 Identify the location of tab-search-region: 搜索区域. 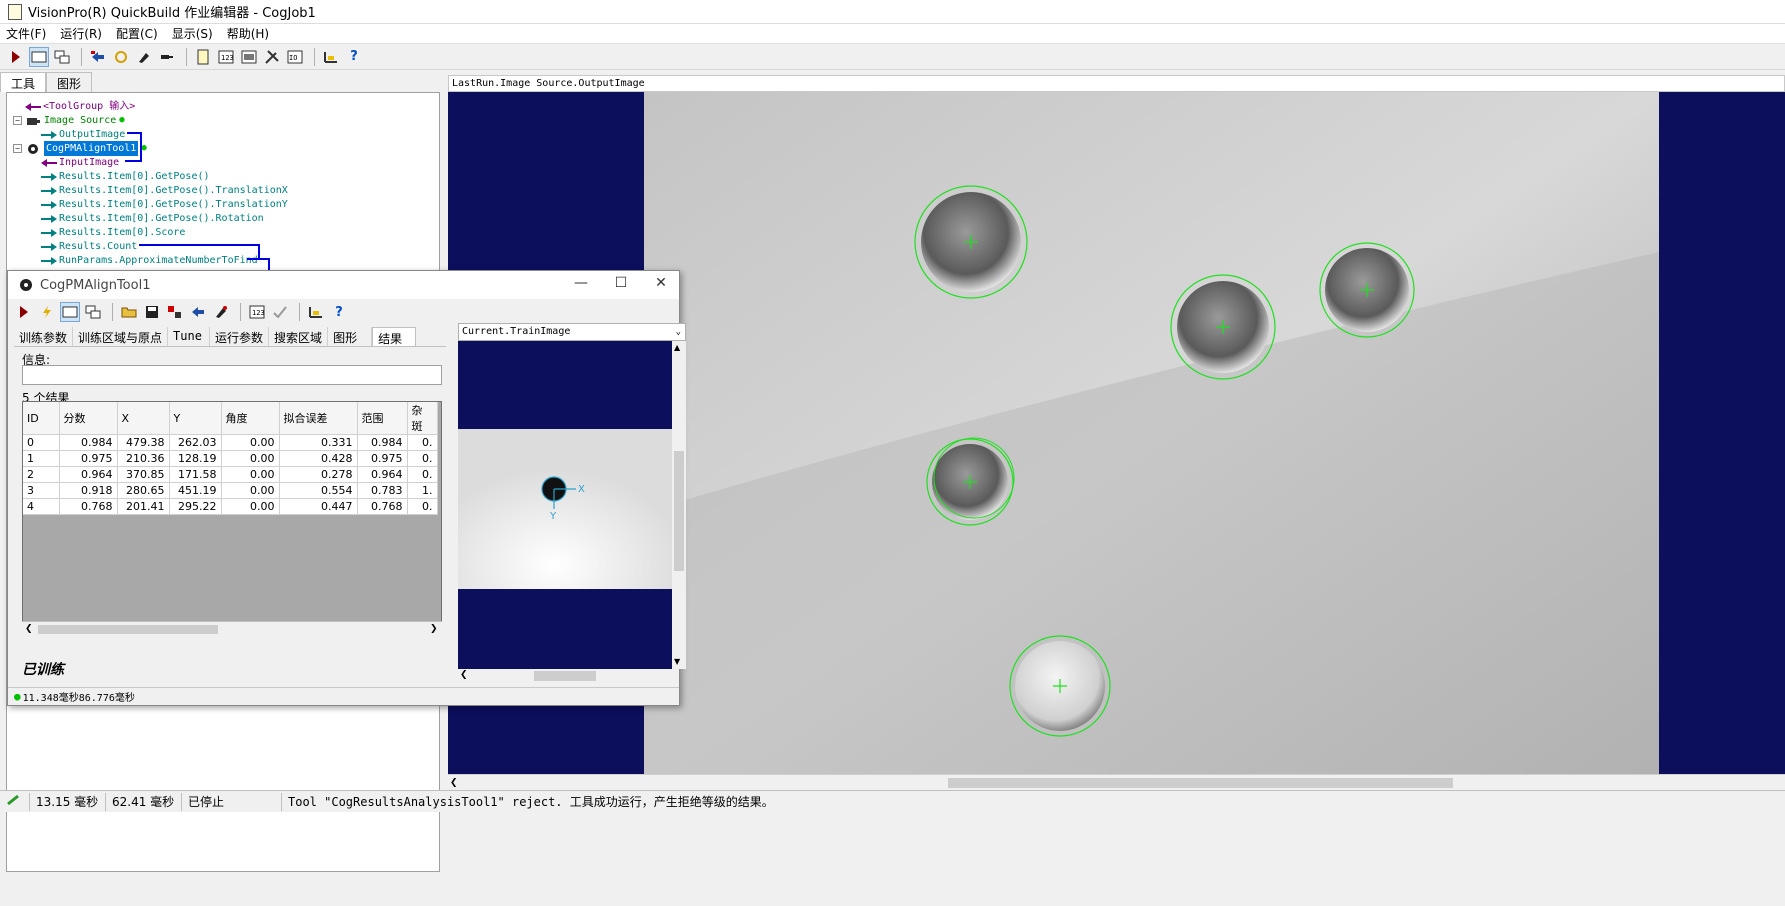
(299, 336).